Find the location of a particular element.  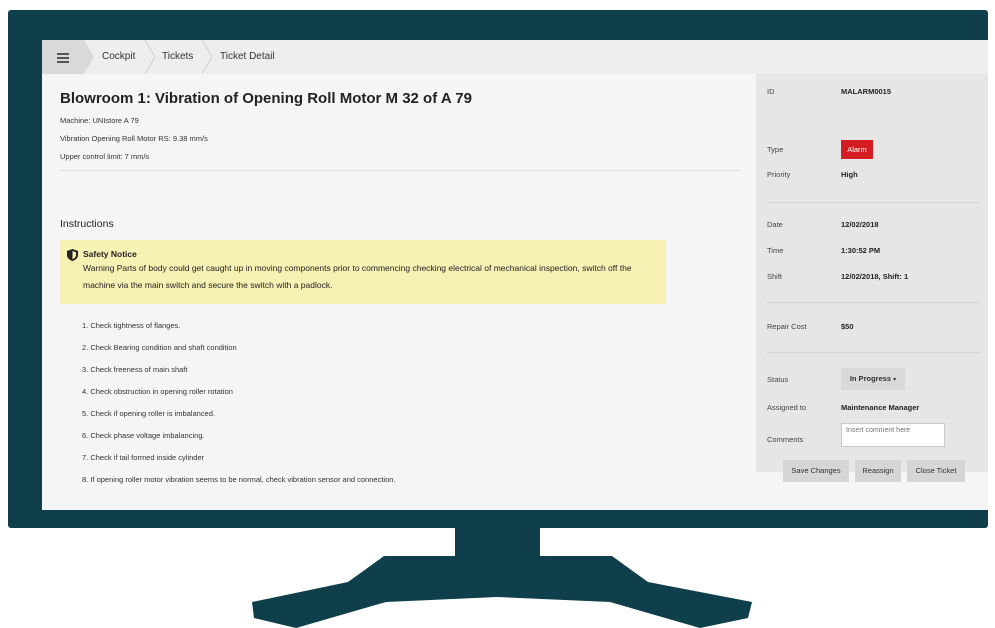

monitor-stand-base is located at coordinates (502, 592).